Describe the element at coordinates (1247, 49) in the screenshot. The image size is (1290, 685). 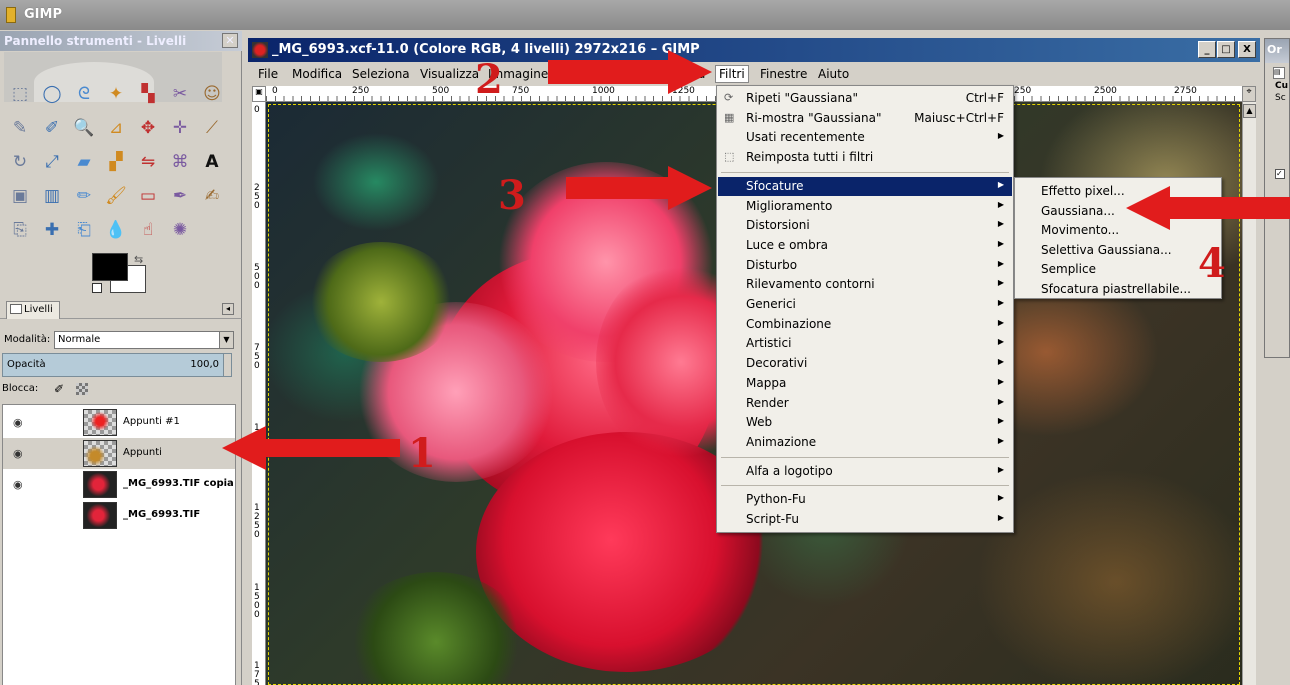
I see `close-button: X` at that location.